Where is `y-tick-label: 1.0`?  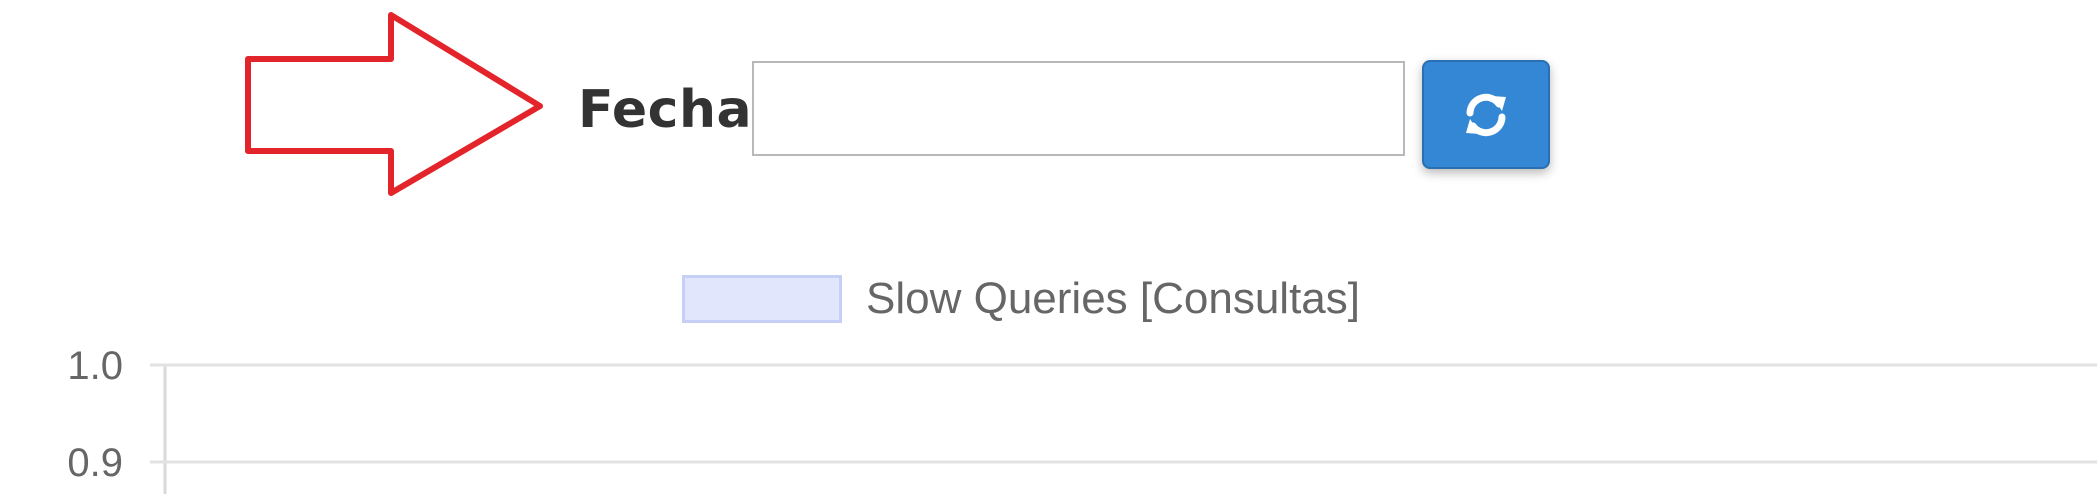
y-tick-label: 1.0 is located at coordinates (95, 366).